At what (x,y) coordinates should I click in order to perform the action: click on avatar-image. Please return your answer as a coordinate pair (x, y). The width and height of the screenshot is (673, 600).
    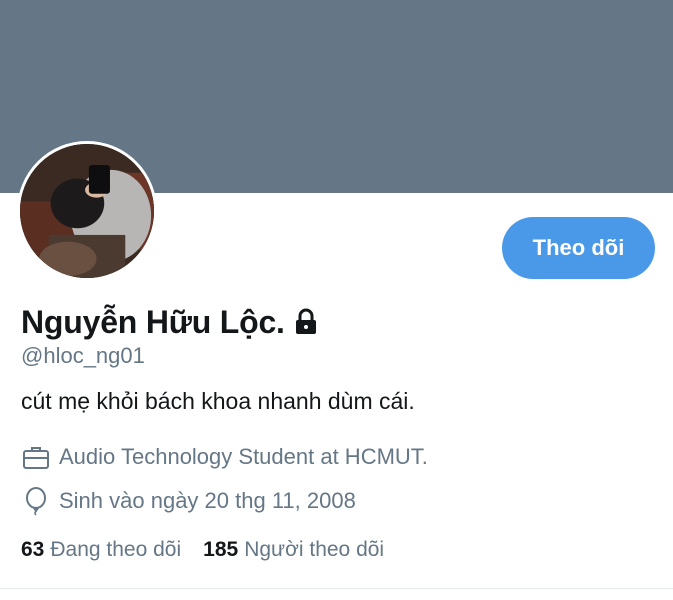
    Looking at the image, I should click on (87, 211).